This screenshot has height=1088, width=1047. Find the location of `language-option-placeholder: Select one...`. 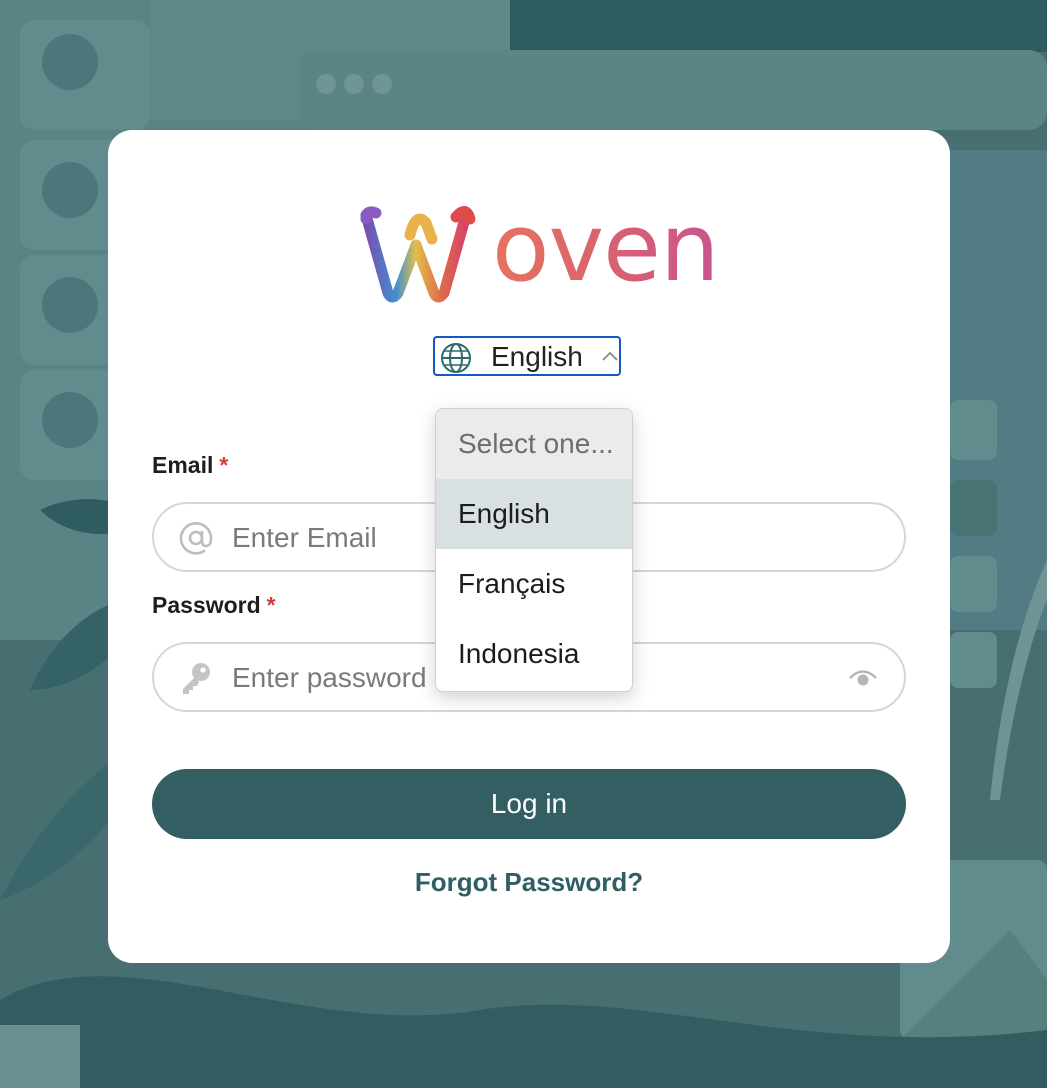

language-option-placeholder: Select one... is located at coordinates (534, 444).